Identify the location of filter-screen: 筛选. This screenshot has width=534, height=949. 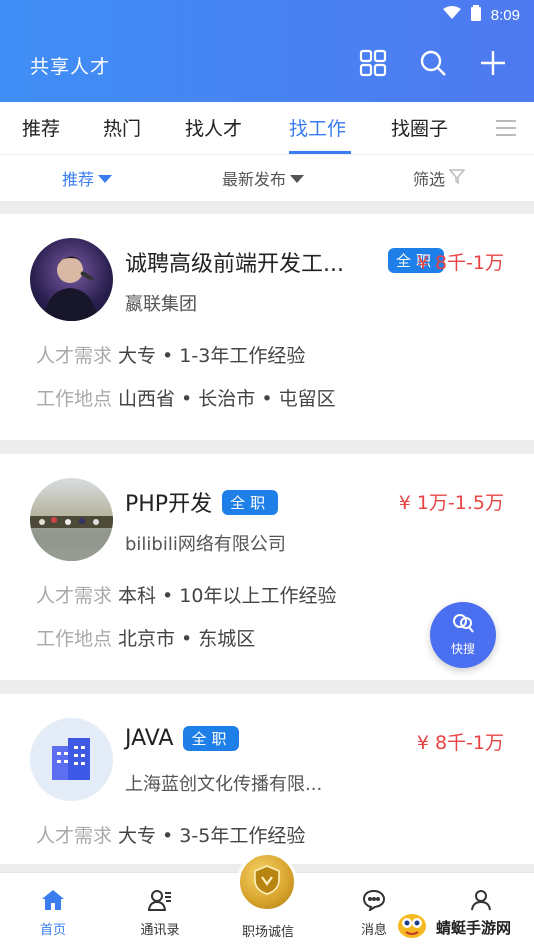
(439, 178).